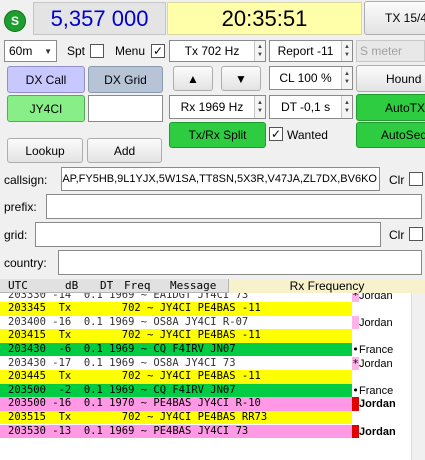  Describe the element at coordinates (106, 286) in the screenshot. I see `column-dt: DT` at that location.